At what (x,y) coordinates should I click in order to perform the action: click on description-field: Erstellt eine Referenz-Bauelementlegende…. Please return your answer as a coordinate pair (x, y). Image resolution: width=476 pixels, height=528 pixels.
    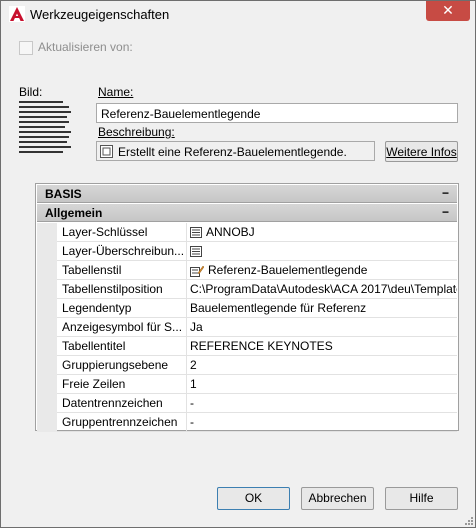
    Looking at the image, I should click on (235, 151).